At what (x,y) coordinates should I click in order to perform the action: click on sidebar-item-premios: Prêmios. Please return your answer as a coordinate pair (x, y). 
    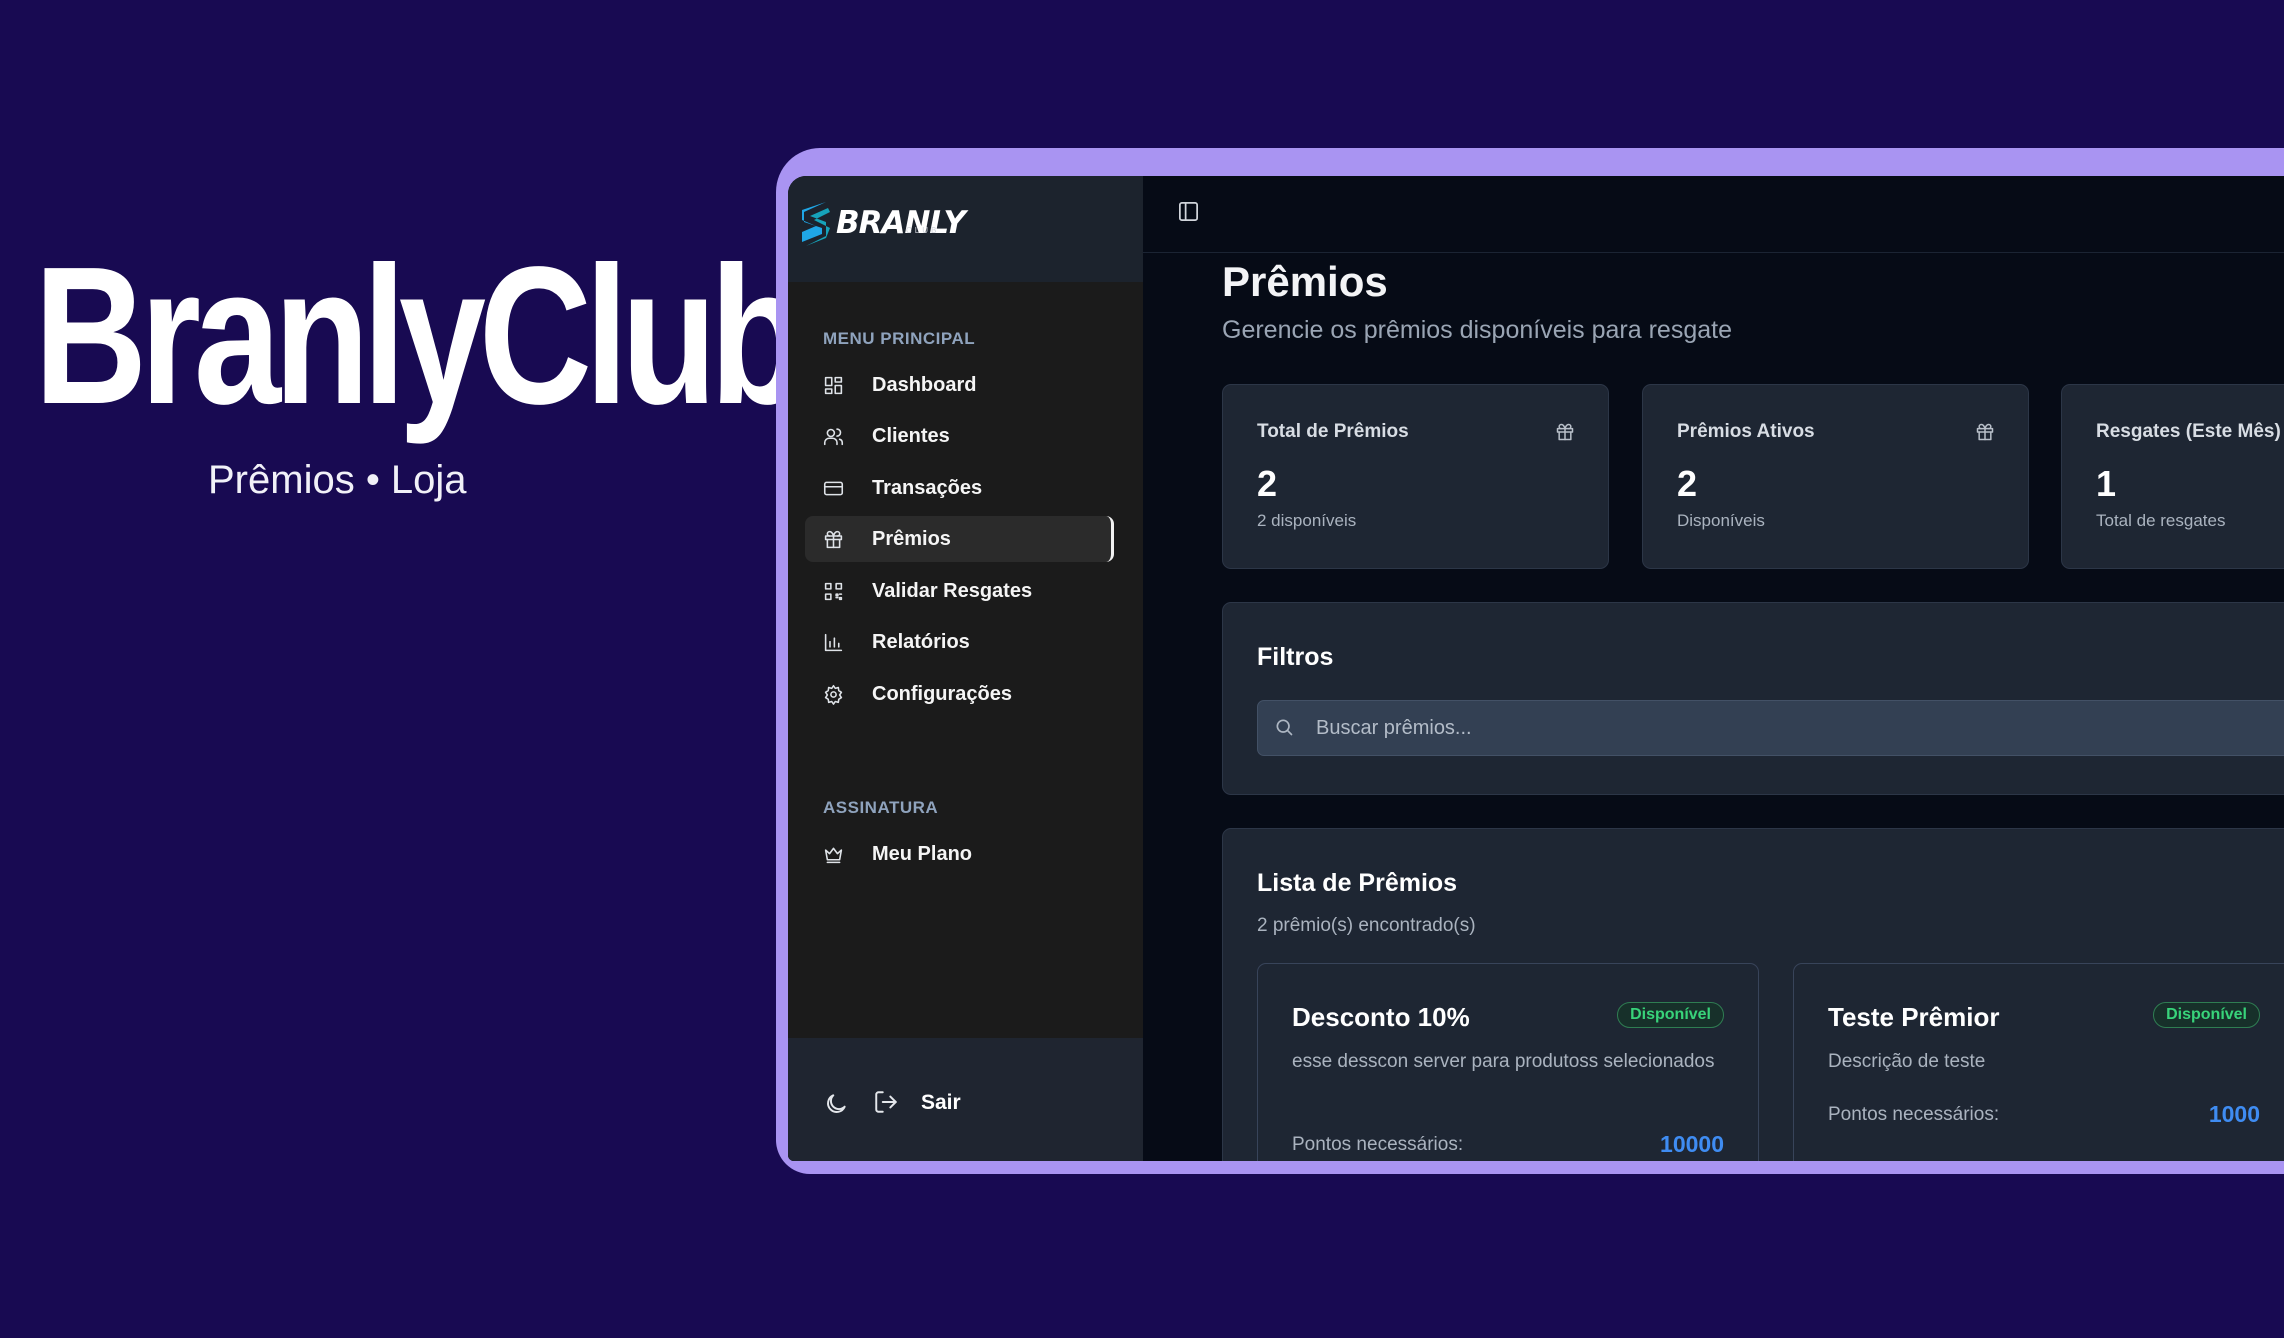
    Looking at the image, I should click on (959, 539).